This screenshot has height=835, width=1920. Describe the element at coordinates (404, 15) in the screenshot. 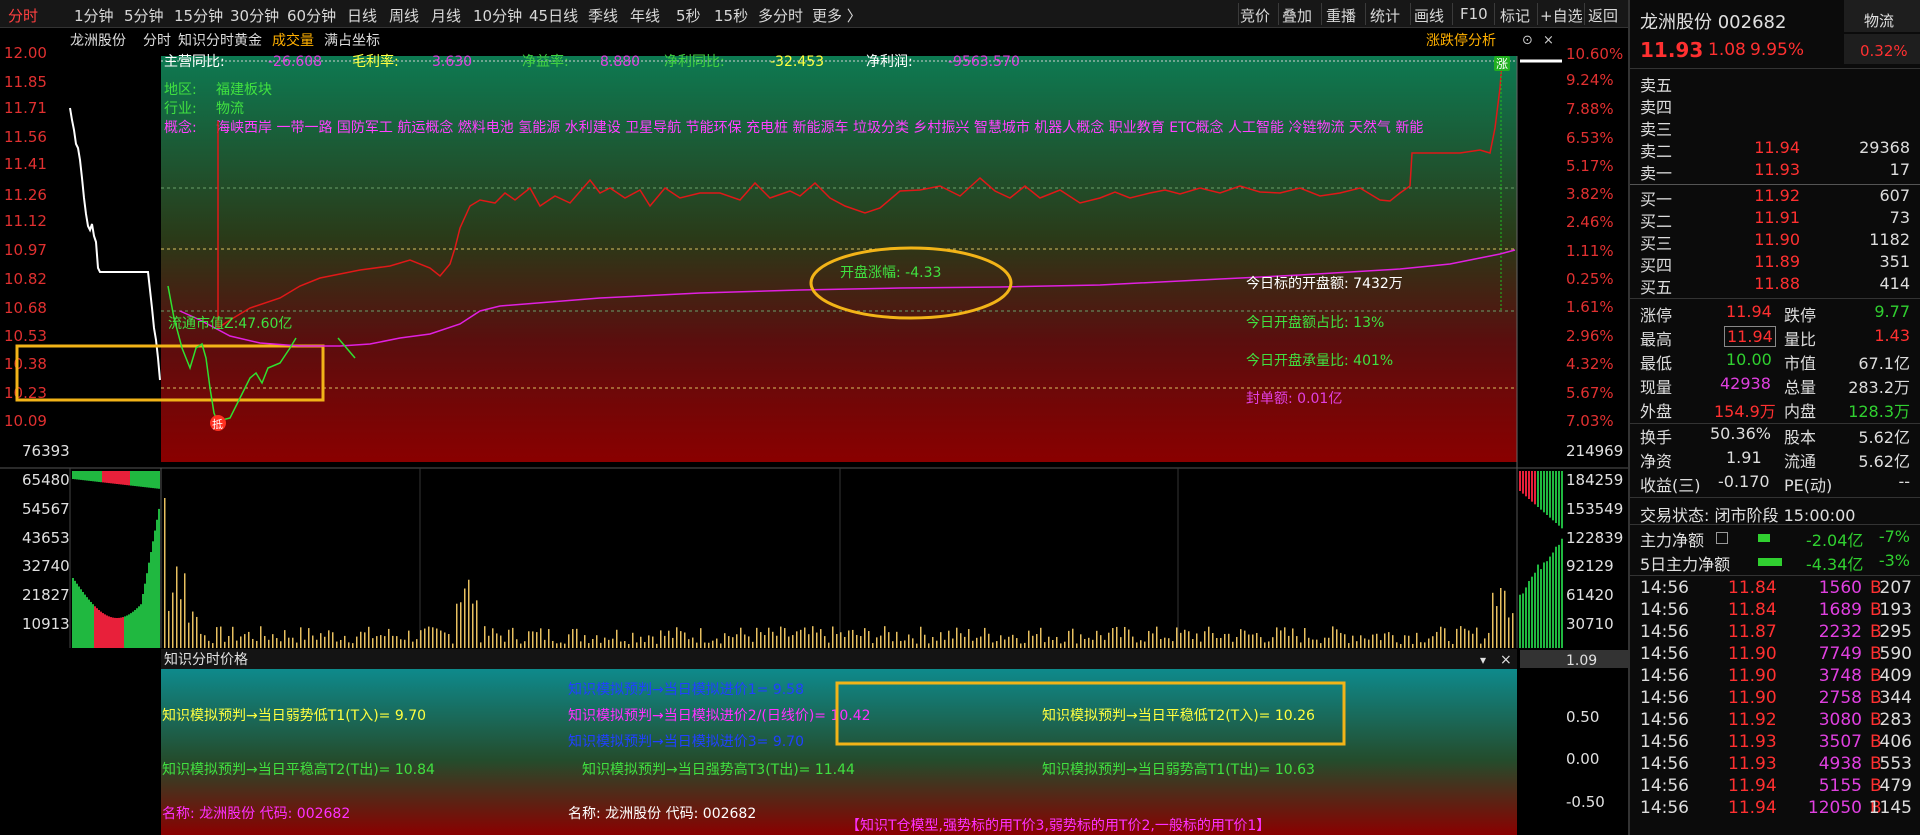

I see `tab-weekly: 周线` at that location.